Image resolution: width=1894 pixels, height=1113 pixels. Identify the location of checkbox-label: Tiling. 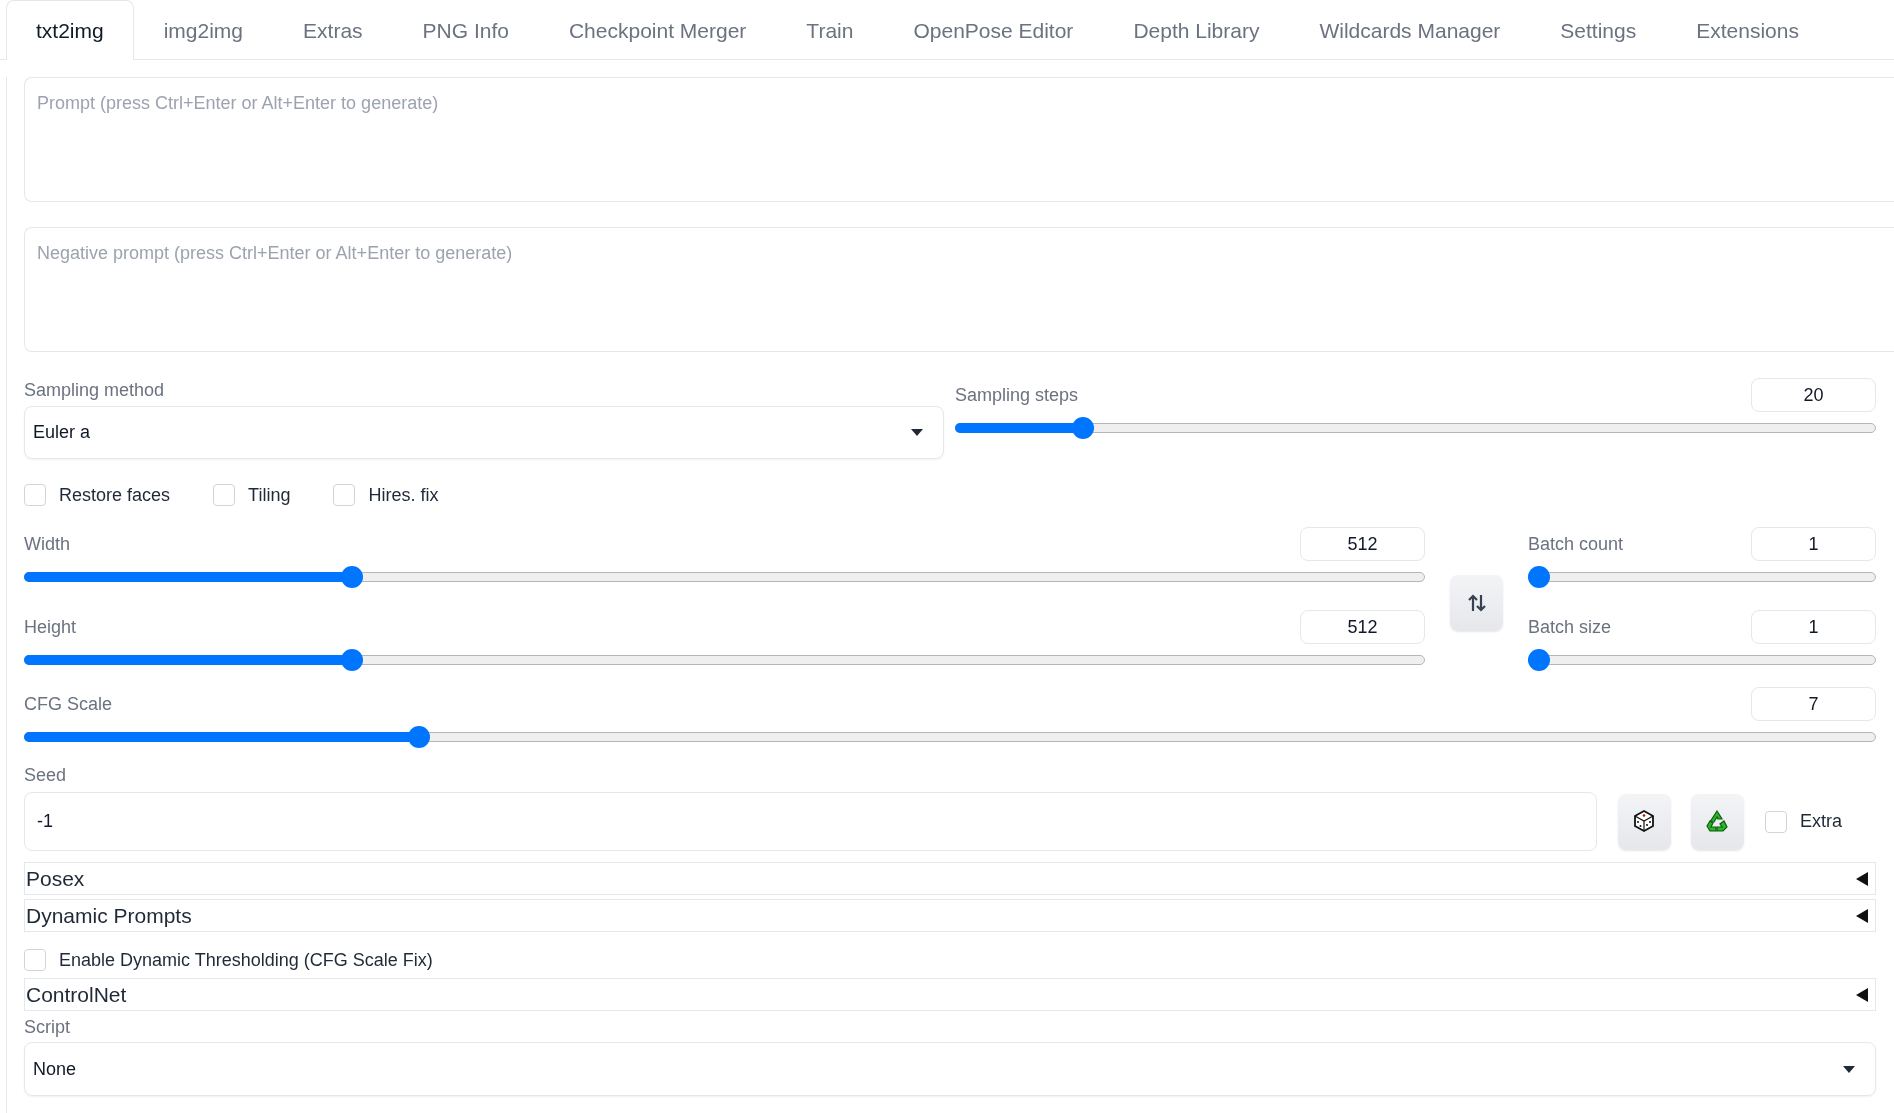
(269, 495).